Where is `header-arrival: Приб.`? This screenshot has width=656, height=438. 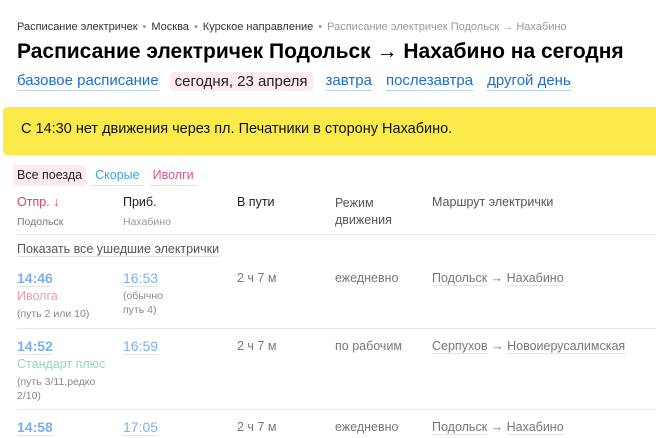
header-arrival: Приб. is located at coordinates (140, 202).